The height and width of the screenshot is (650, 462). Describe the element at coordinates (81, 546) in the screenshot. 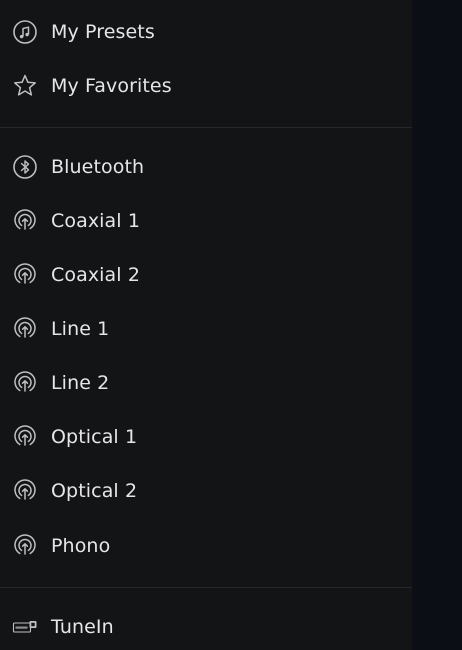

I see `menu-item-label: Phono` at that location.